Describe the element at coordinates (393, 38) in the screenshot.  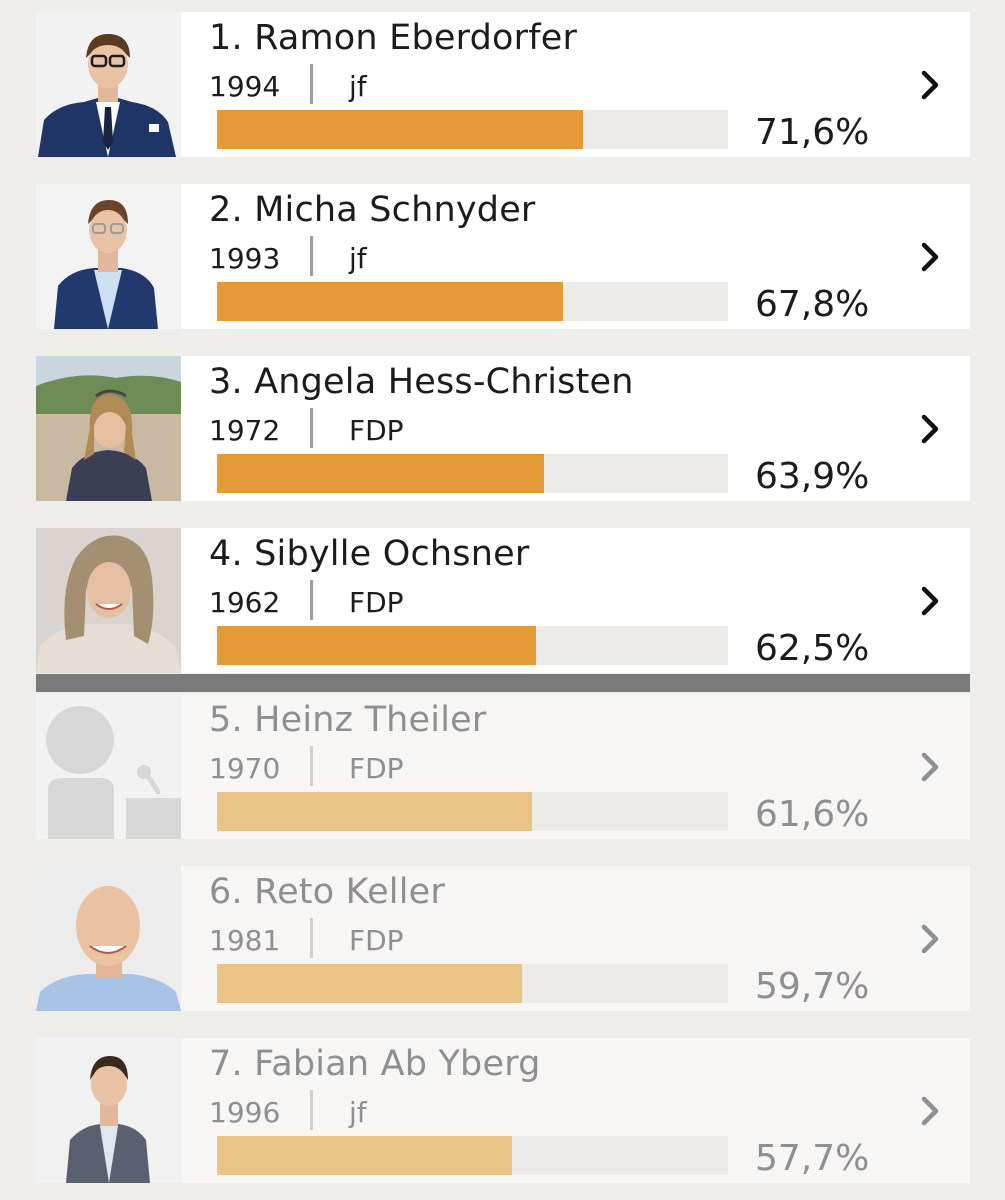
I see `candidate-name: 1. Ramon Eberdorfer` at that location.